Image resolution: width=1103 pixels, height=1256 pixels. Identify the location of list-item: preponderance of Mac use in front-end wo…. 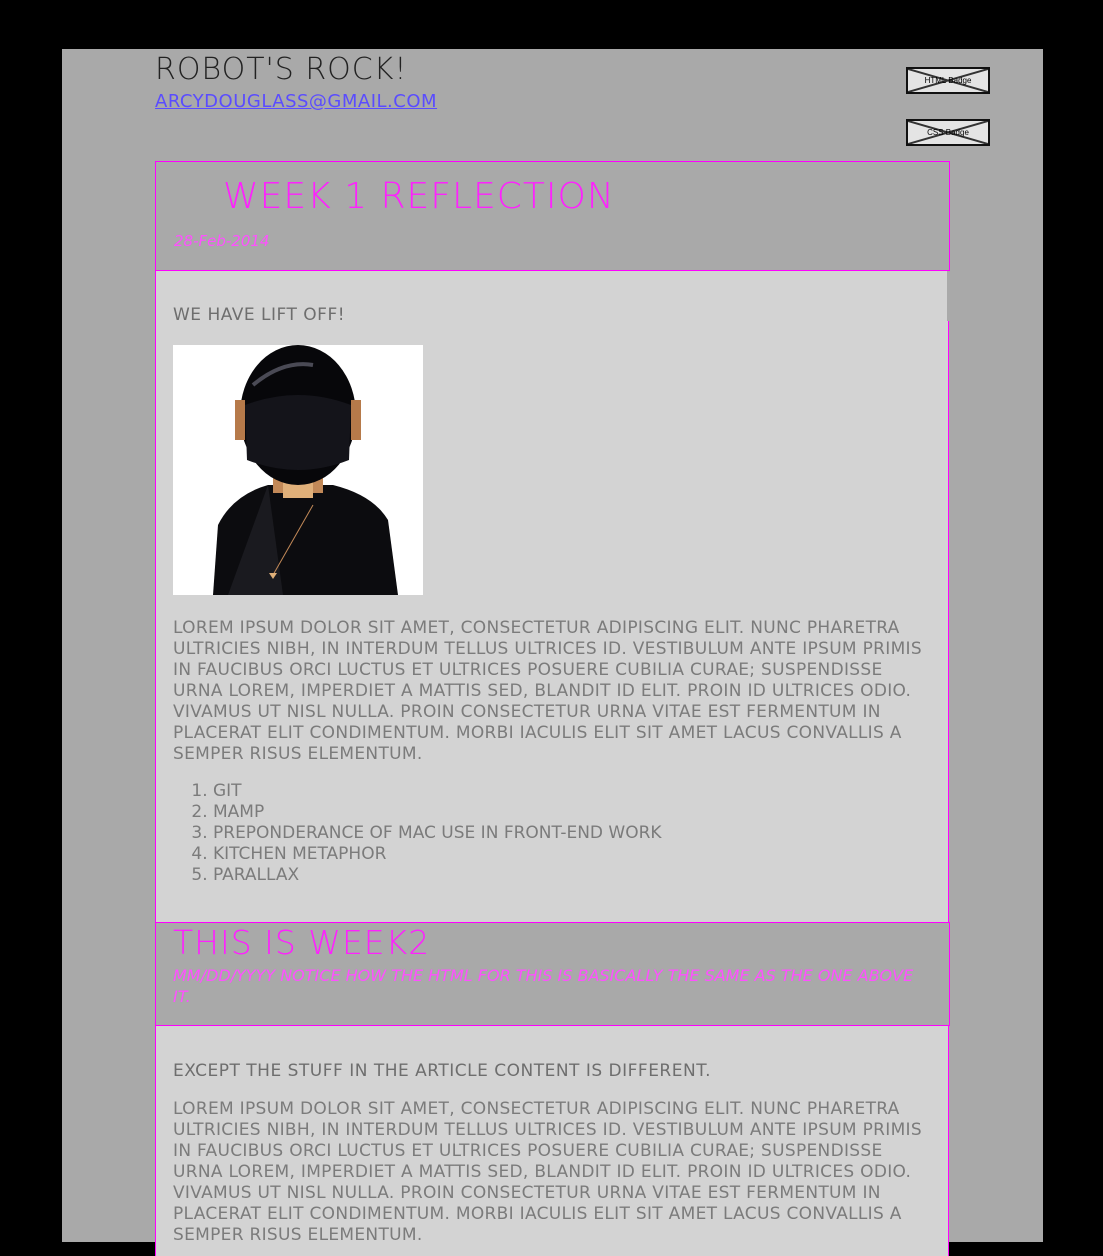
(437, 833).